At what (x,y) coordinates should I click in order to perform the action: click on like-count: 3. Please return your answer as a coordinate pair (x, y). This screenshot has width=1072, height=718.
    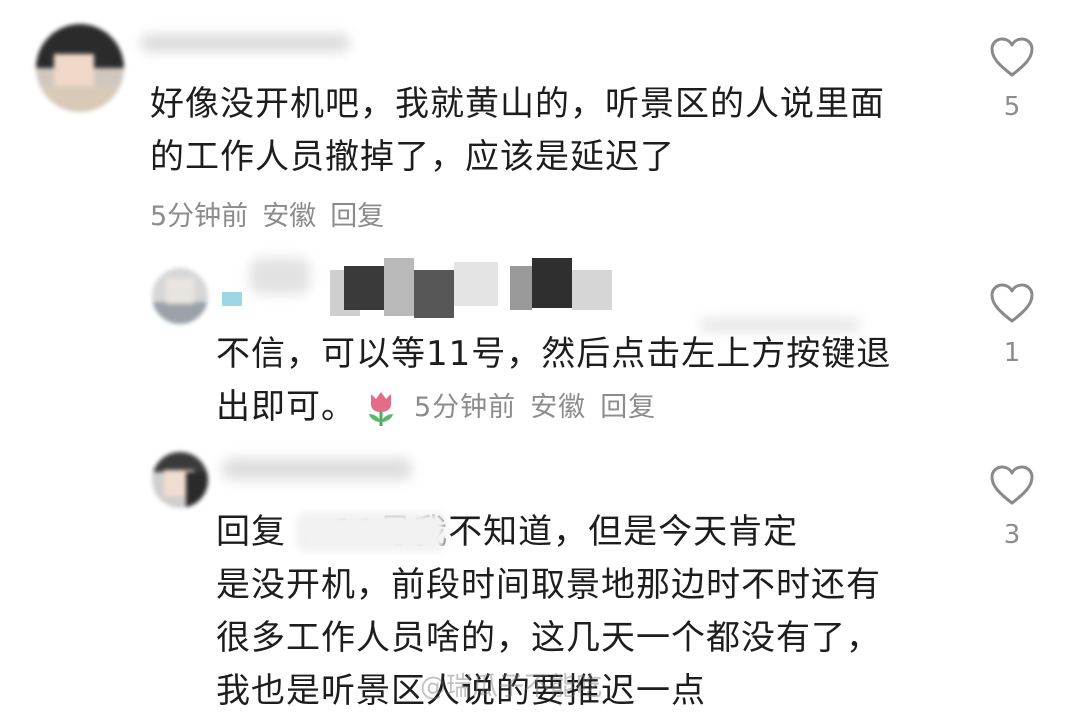
    Looking at the image, I should click on (1012, 535).